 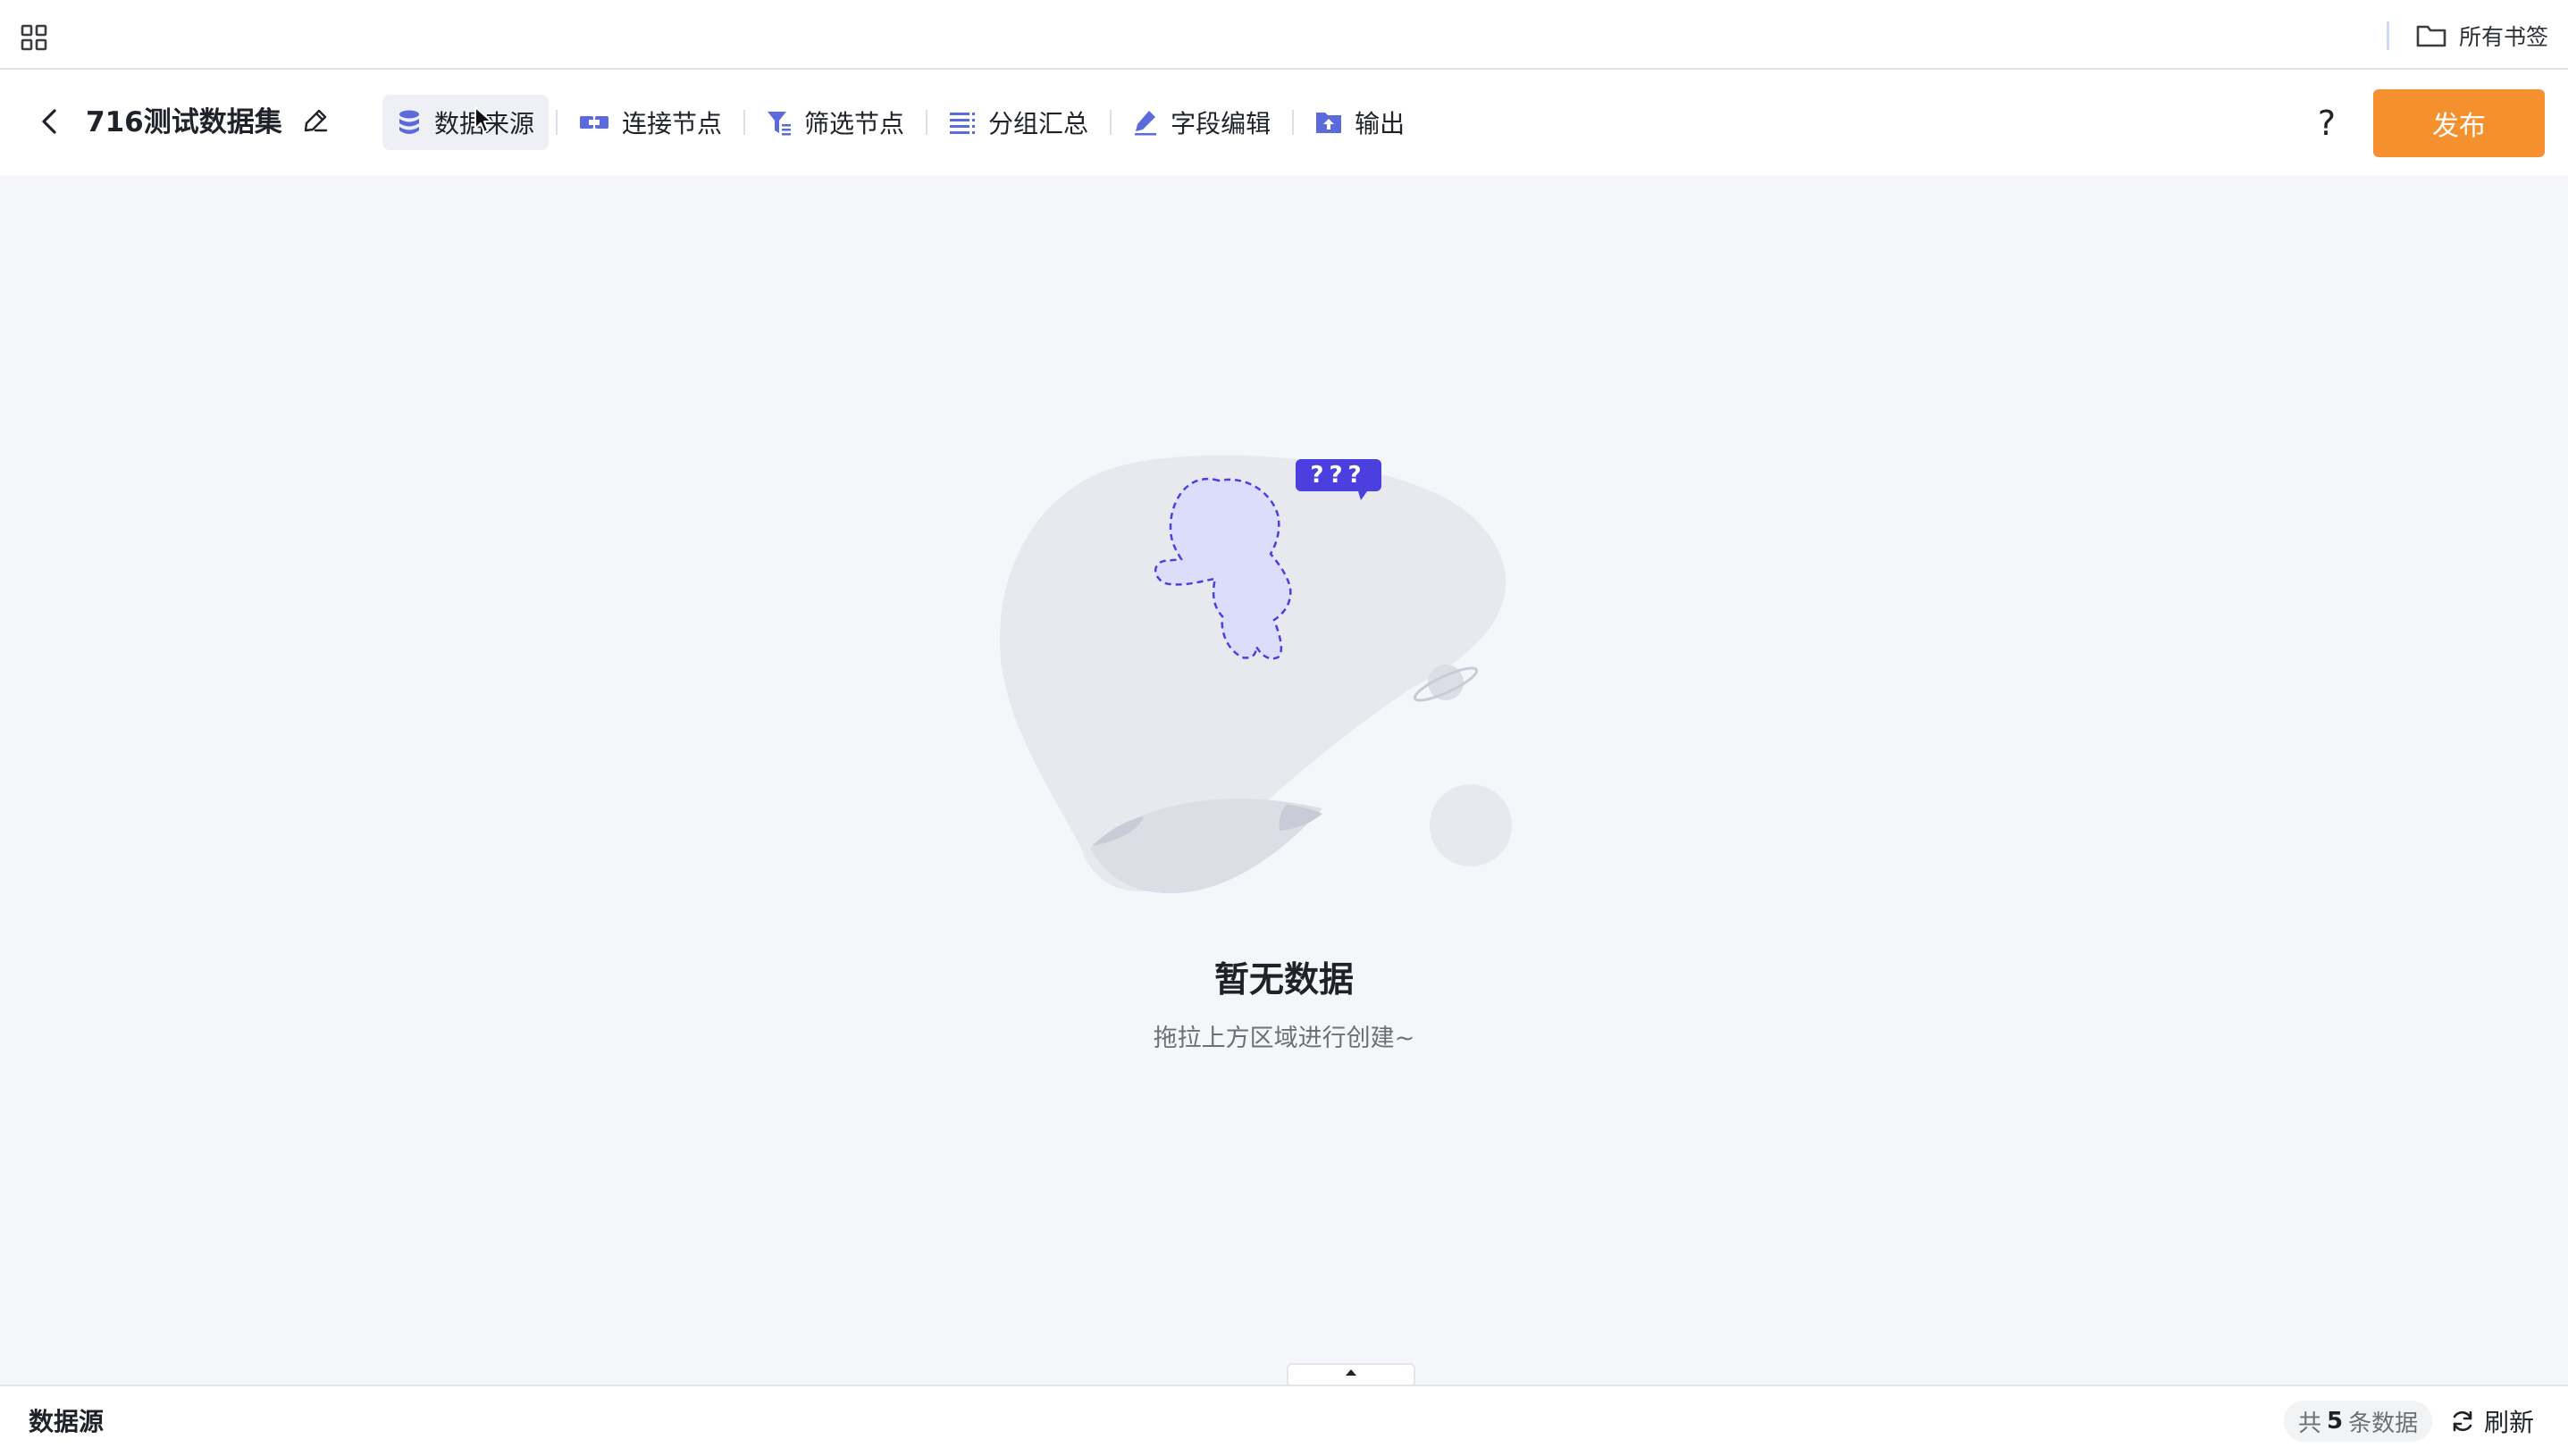 I want to click on all-bookmarks-button: 所有书签, so click(x=2482, y=36).